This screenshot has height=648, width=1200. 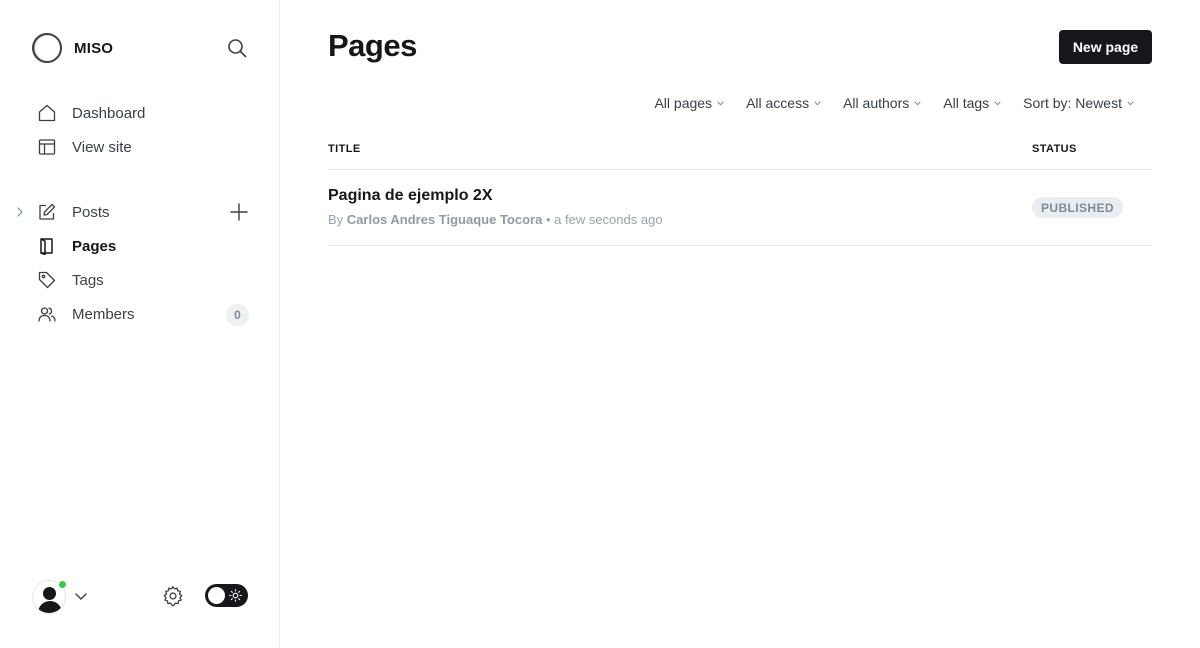 I want to click on sort-dropdown: Sort by: Newest, so click(x=1078, y=103).